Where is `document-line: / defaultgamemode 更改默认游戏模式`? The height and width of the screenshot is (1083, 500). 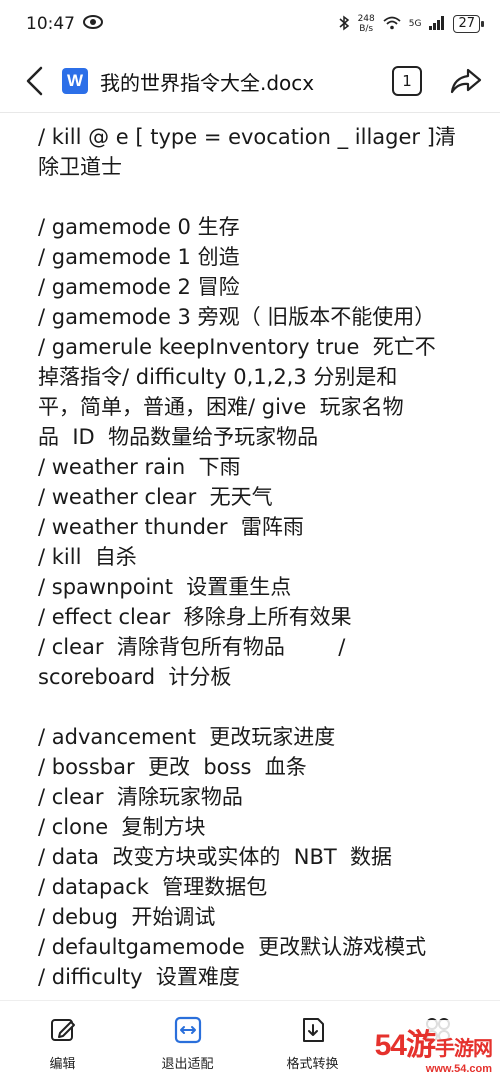 document-line: / defaultgamemode 更改默认游戏模式 is located at coordinates (232, 947).